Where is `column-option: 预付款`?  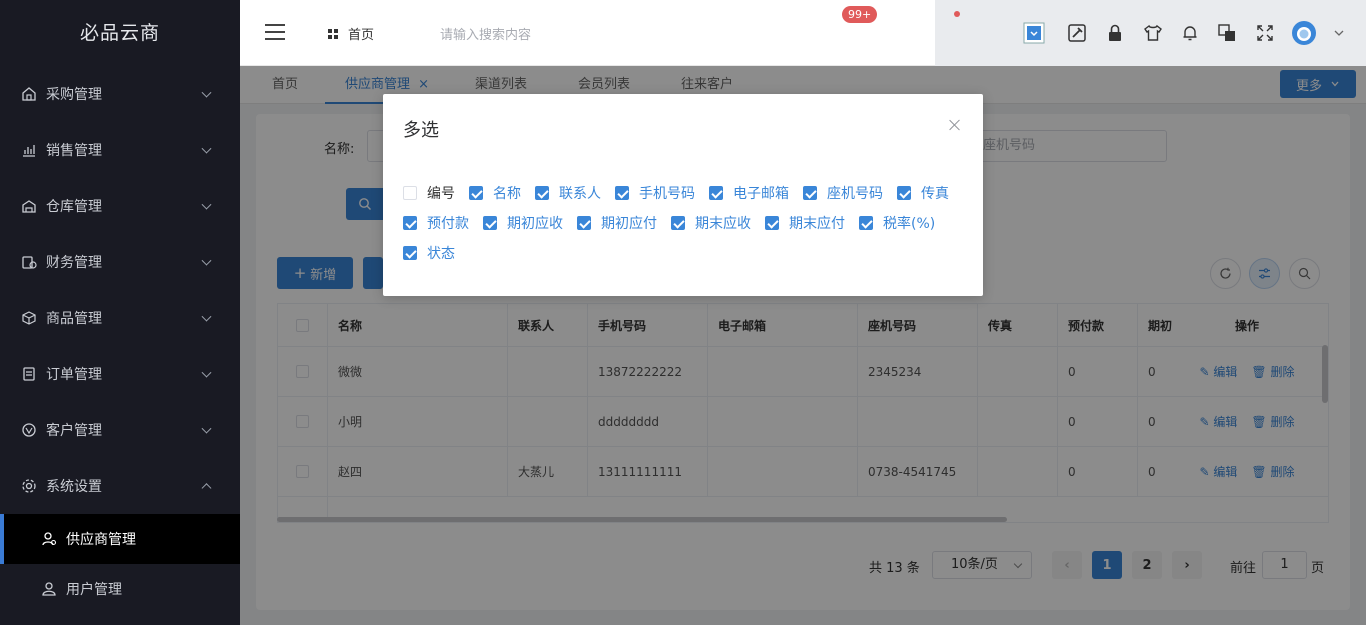
column-option: 预付款 is located at coordinates (436, 223).